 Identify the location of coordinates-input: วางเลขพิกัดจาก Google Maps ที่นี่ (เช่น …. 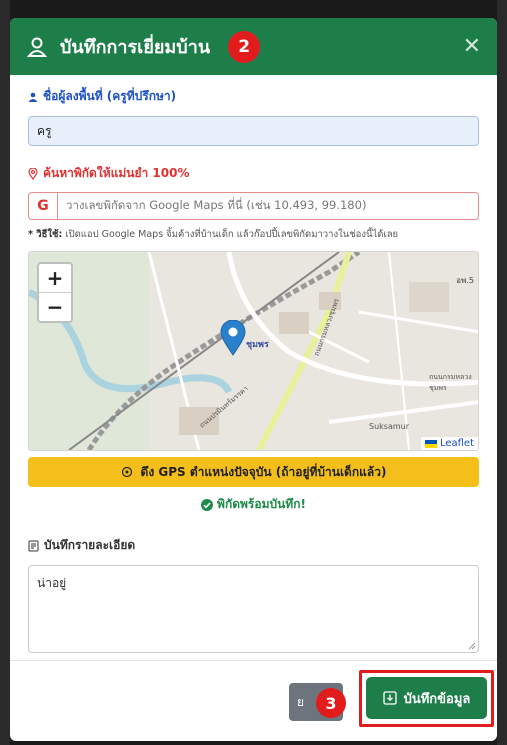
(268, 206).